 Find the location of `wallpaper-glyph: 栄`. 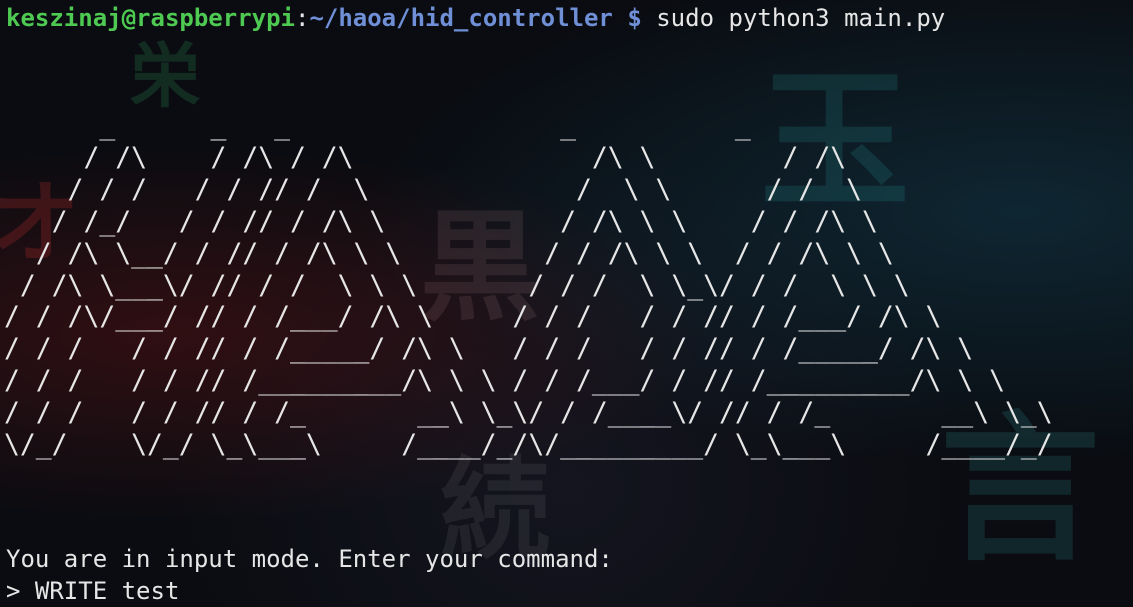

wallpaper-glyph: 栄 is located at coordinates (165, 76).